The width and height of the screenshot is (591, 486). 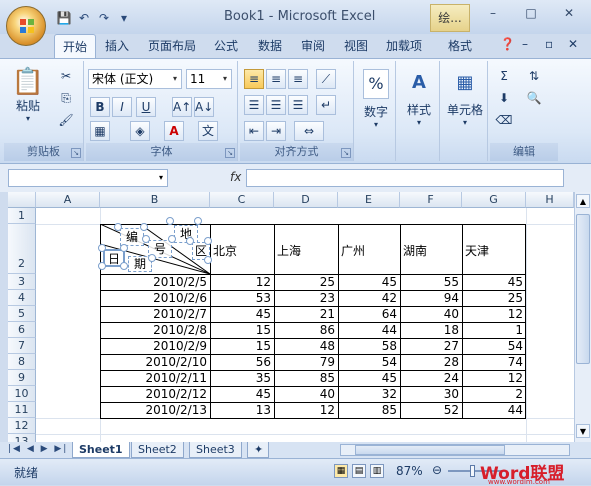 What do you see at coordinates (242, 378) in the screenshot?
I see `value-cell: 35` at bounding box center [242, 378].